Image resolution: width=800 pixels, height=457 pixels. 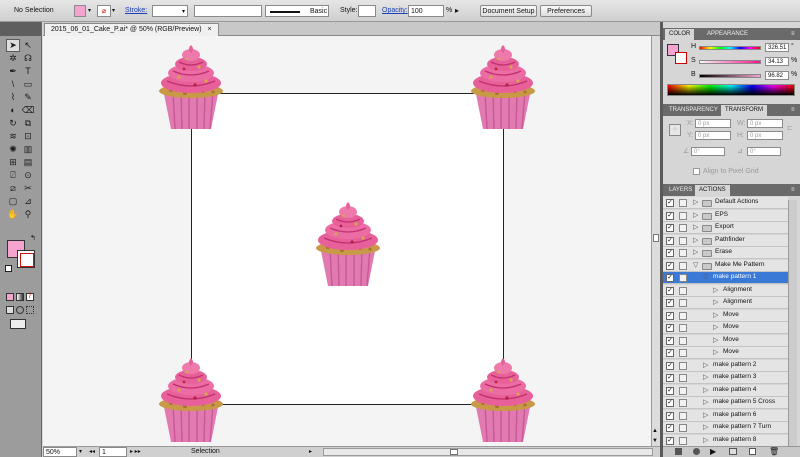 I want to click on s-slider, so click(x=730, y=62).